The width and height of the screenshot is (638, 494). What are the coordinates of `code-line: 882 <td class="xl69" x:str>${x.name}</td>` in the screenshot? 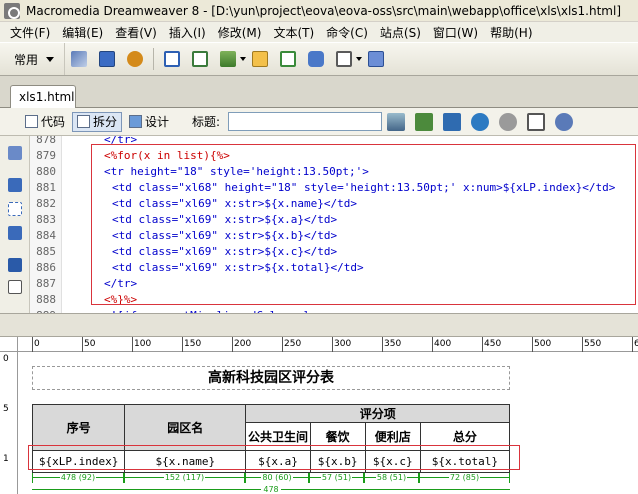 It's located at (334, 204).